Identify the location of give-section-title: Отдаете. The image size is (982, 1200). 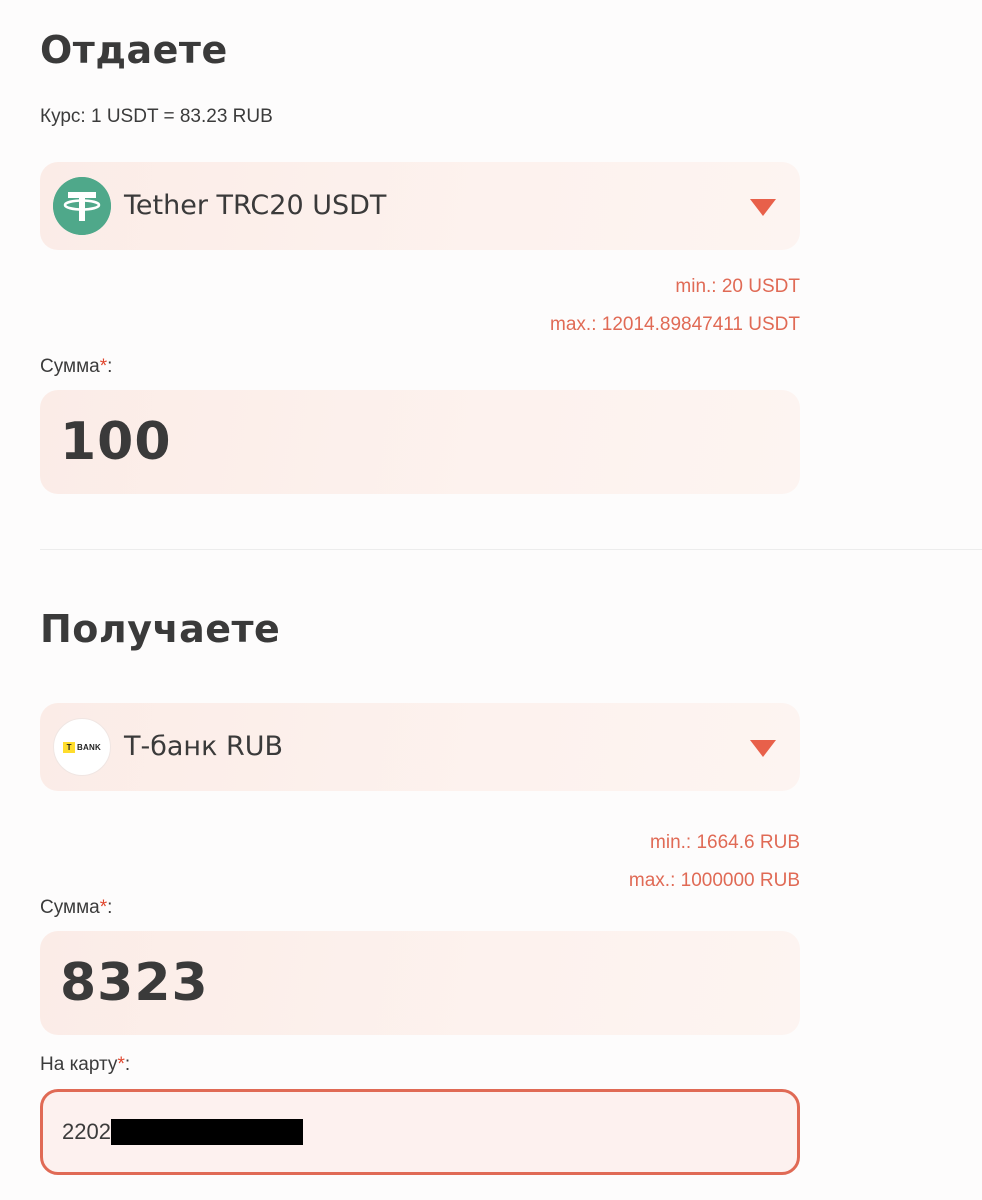
(134, 50).